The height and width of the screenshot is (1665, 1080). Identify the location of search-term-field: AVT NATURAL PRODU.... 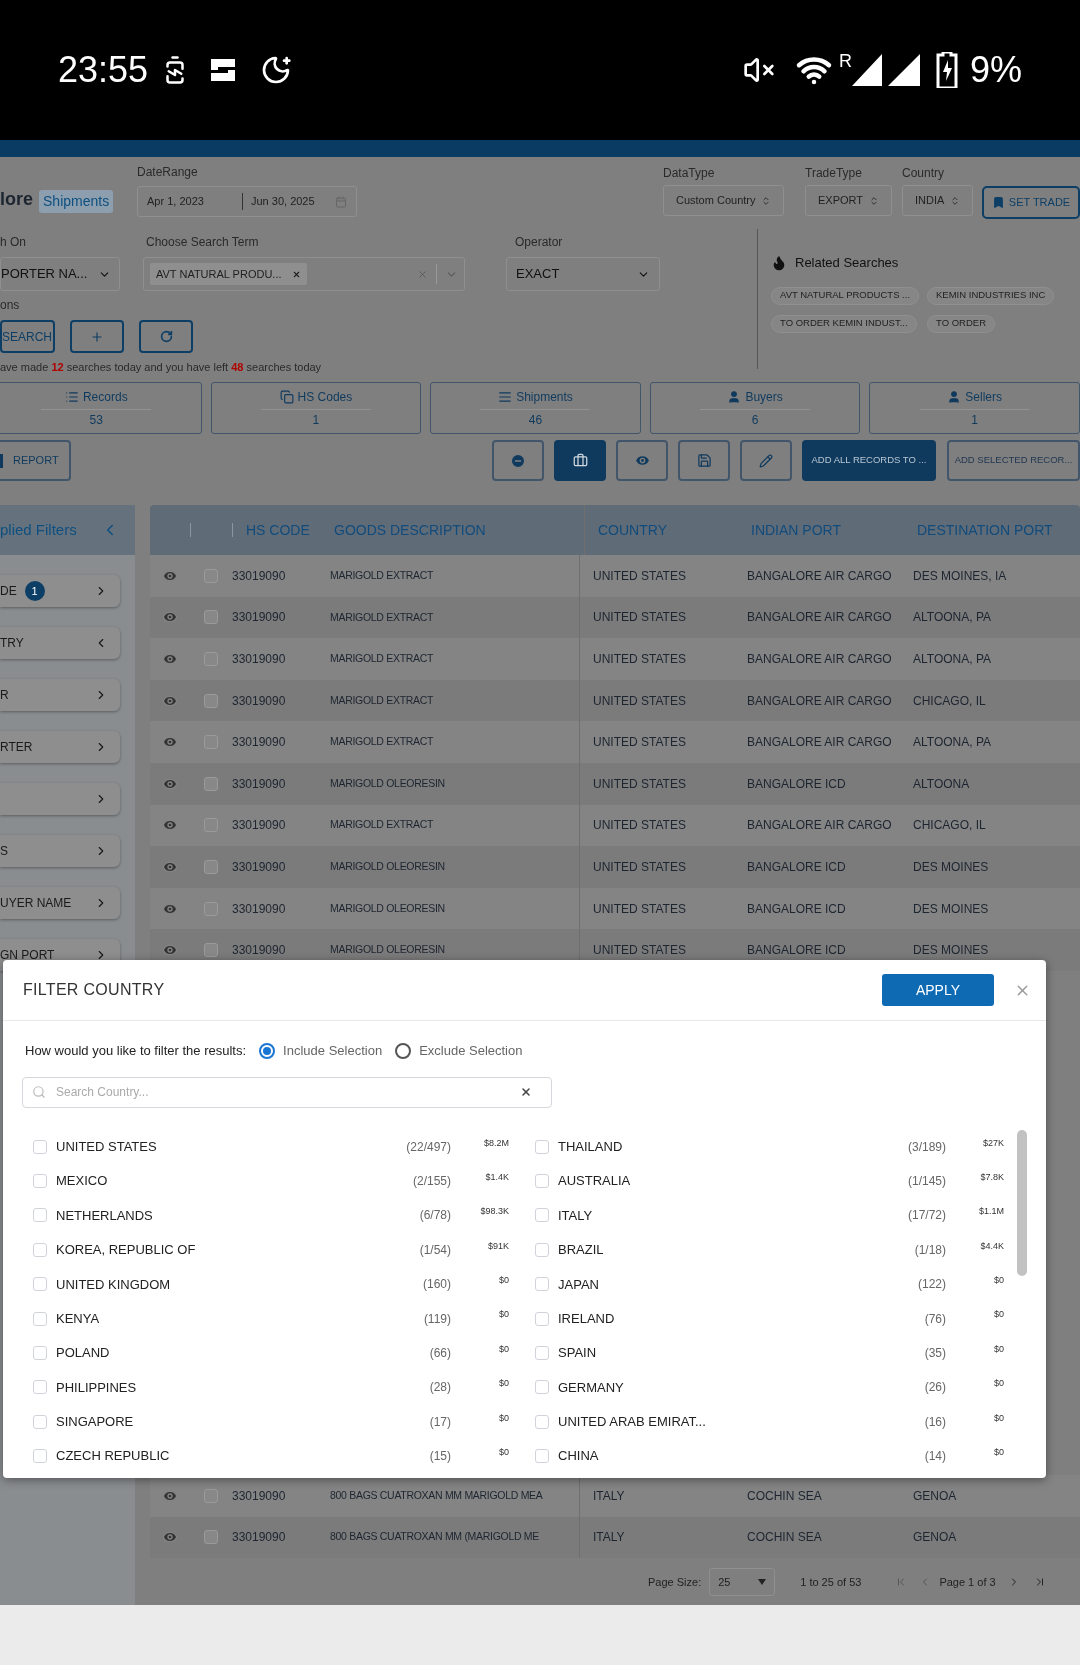
(304, 274).